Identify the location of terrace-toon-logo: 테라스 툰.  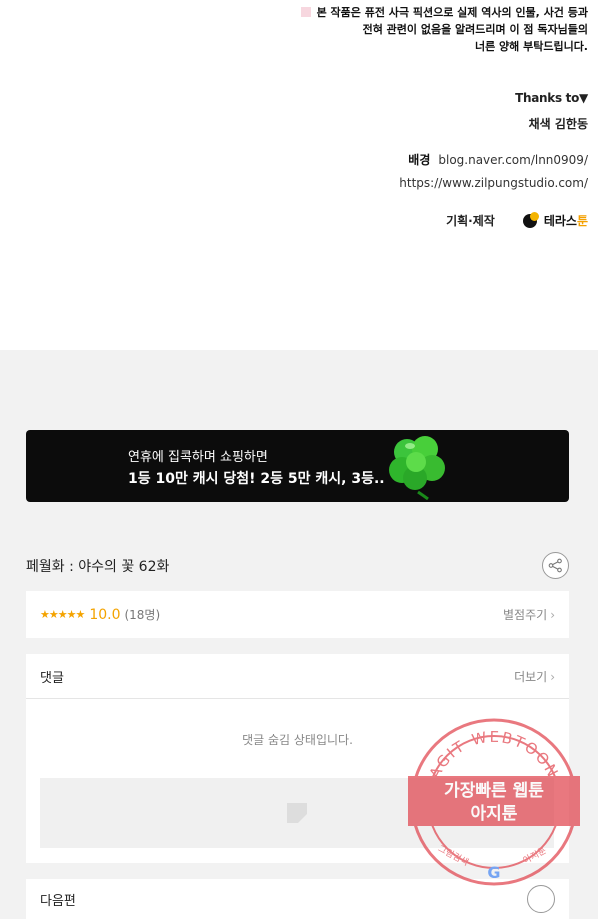
(554, 220).